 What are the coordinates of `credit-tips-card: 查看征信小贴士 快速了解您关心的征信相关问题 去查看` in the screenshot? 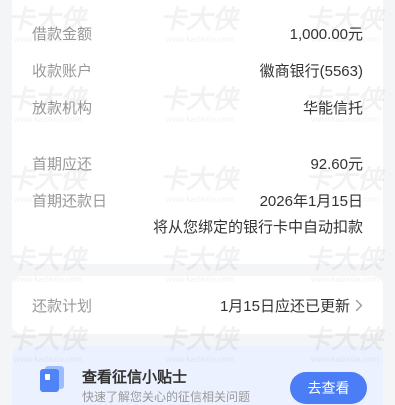 It's located at (197, 375).